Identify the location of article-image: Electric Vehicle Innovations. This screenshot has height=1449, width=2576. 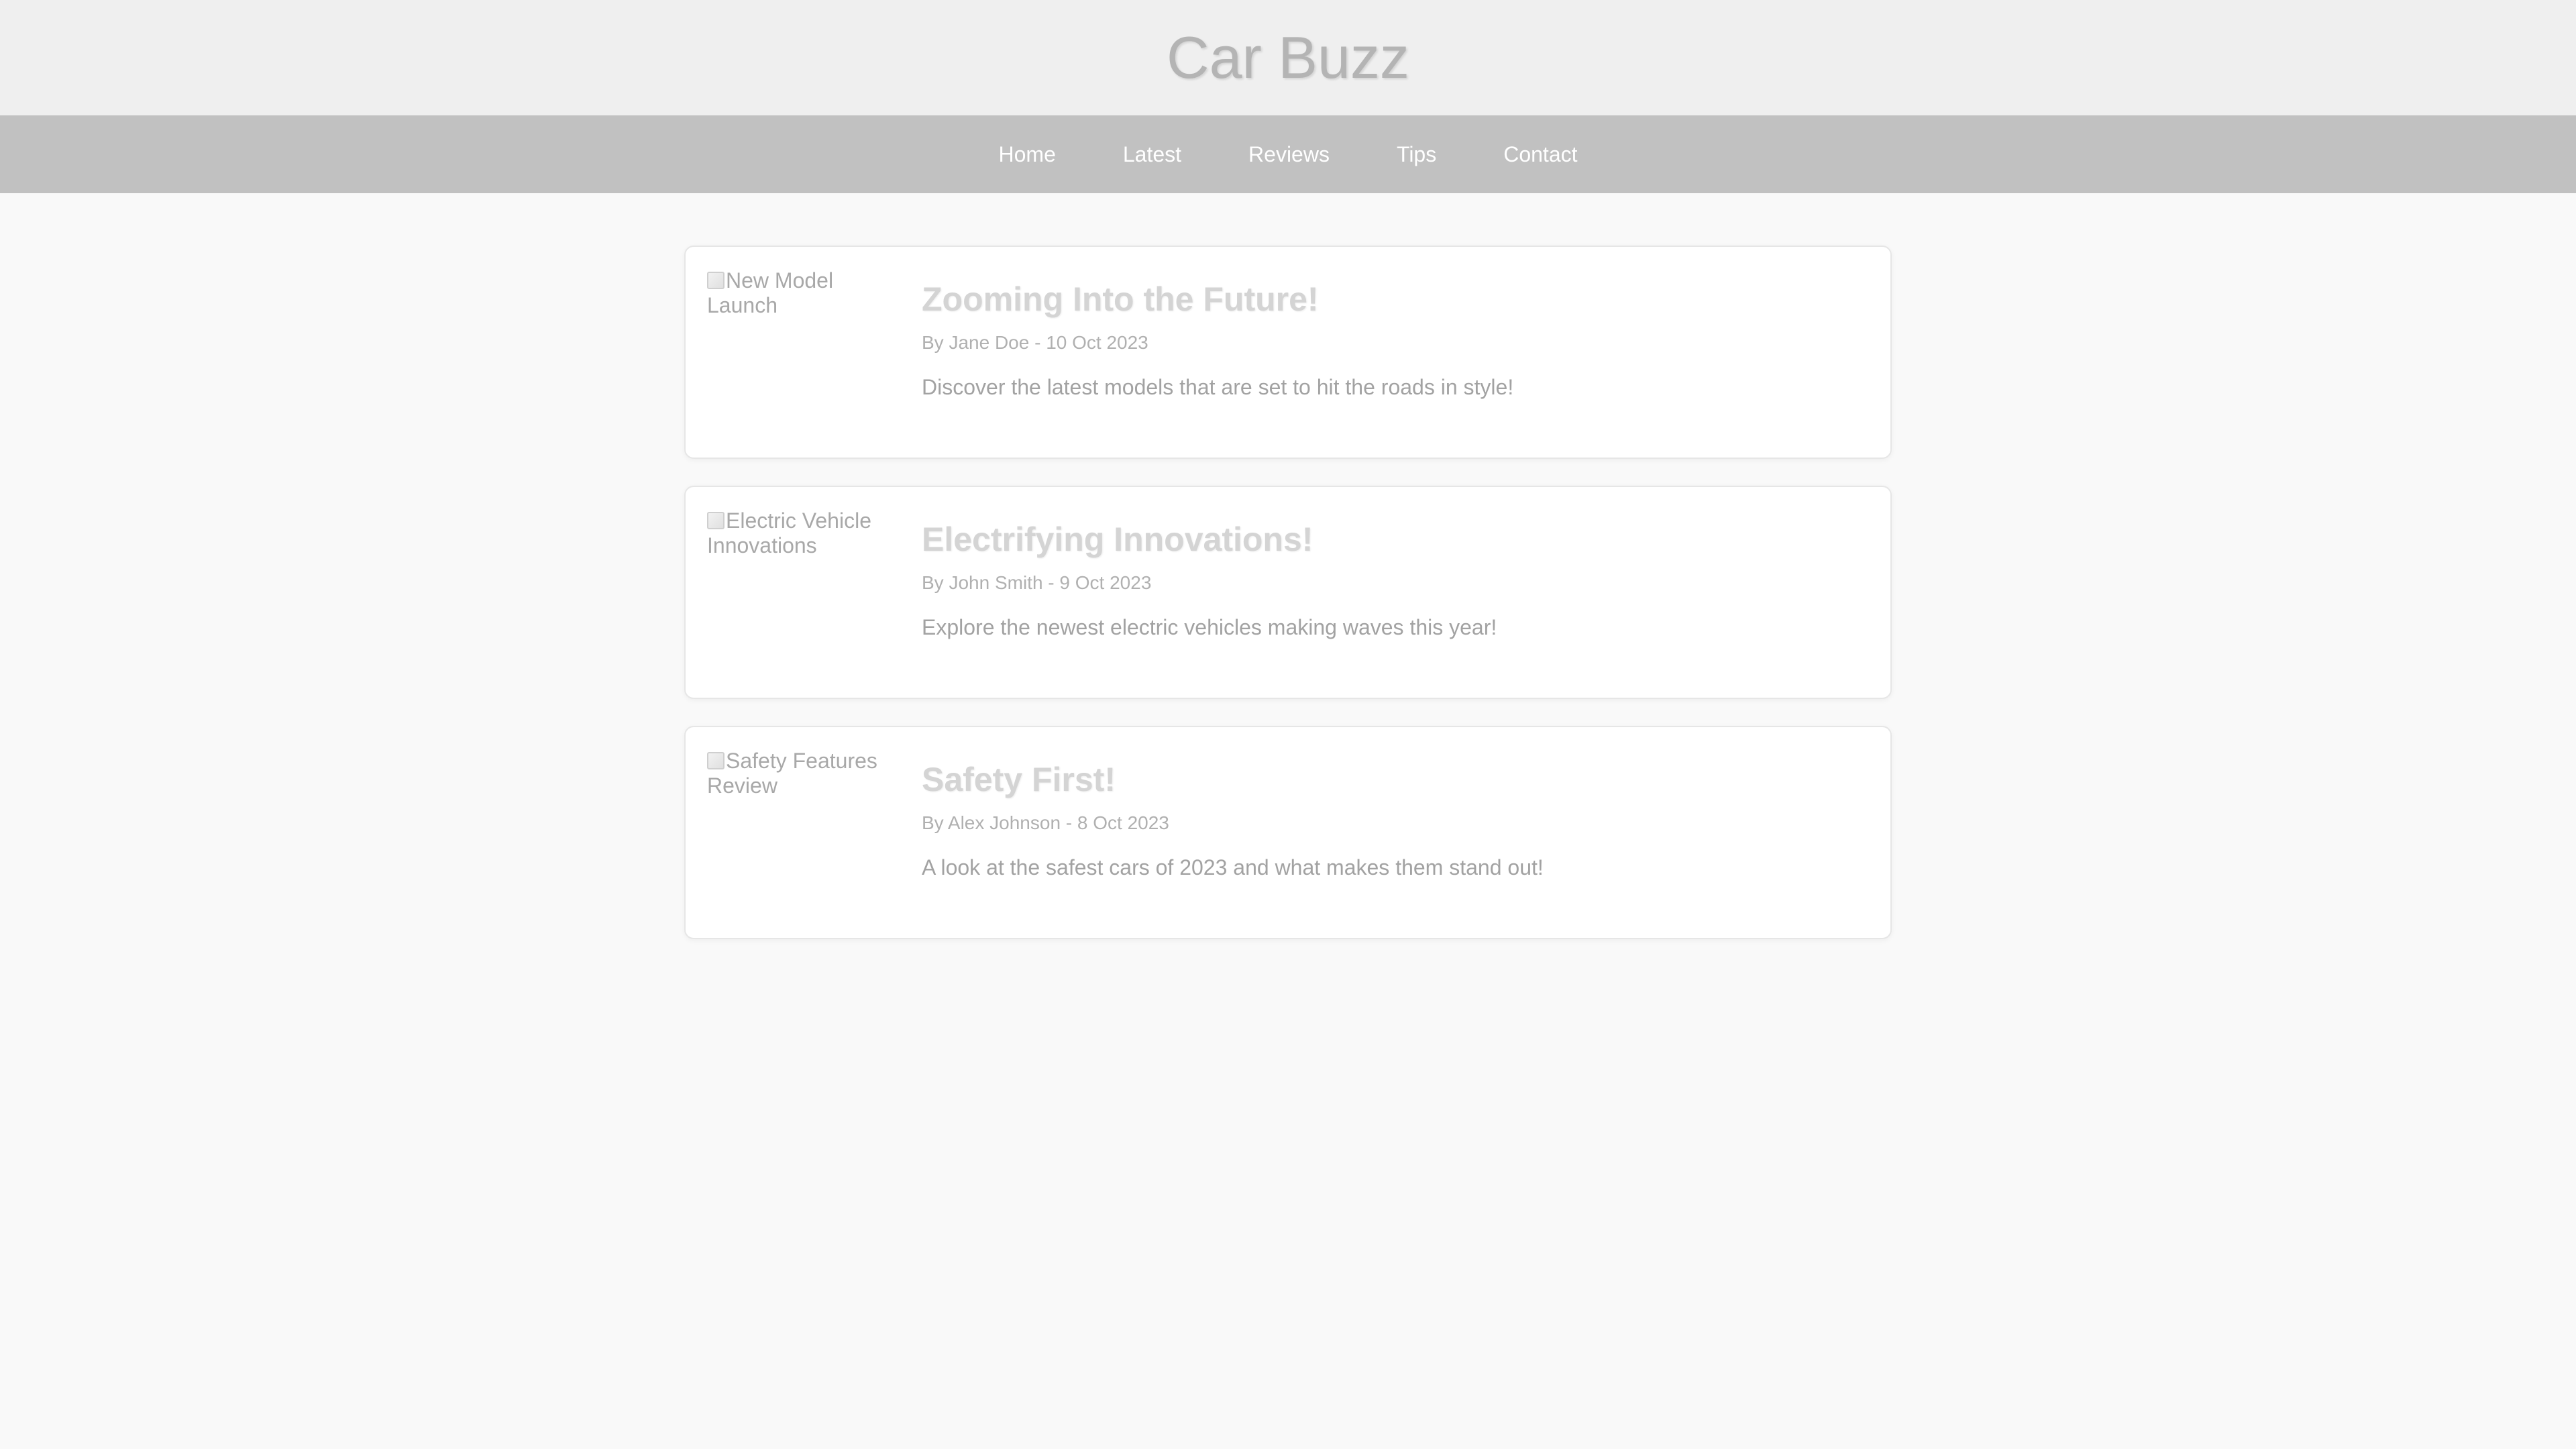
(807, 548).